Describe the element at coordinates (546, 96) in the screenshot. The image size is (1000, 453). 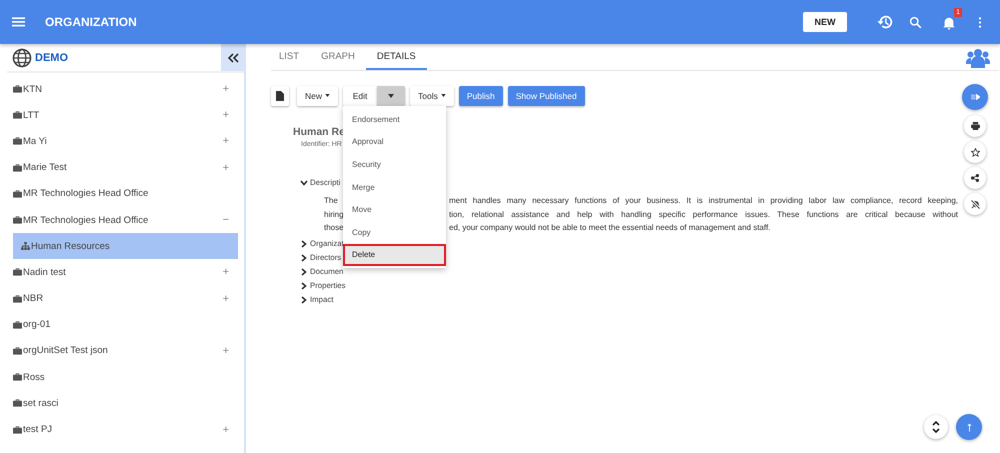
I see `action-button: Show Published` at that location.